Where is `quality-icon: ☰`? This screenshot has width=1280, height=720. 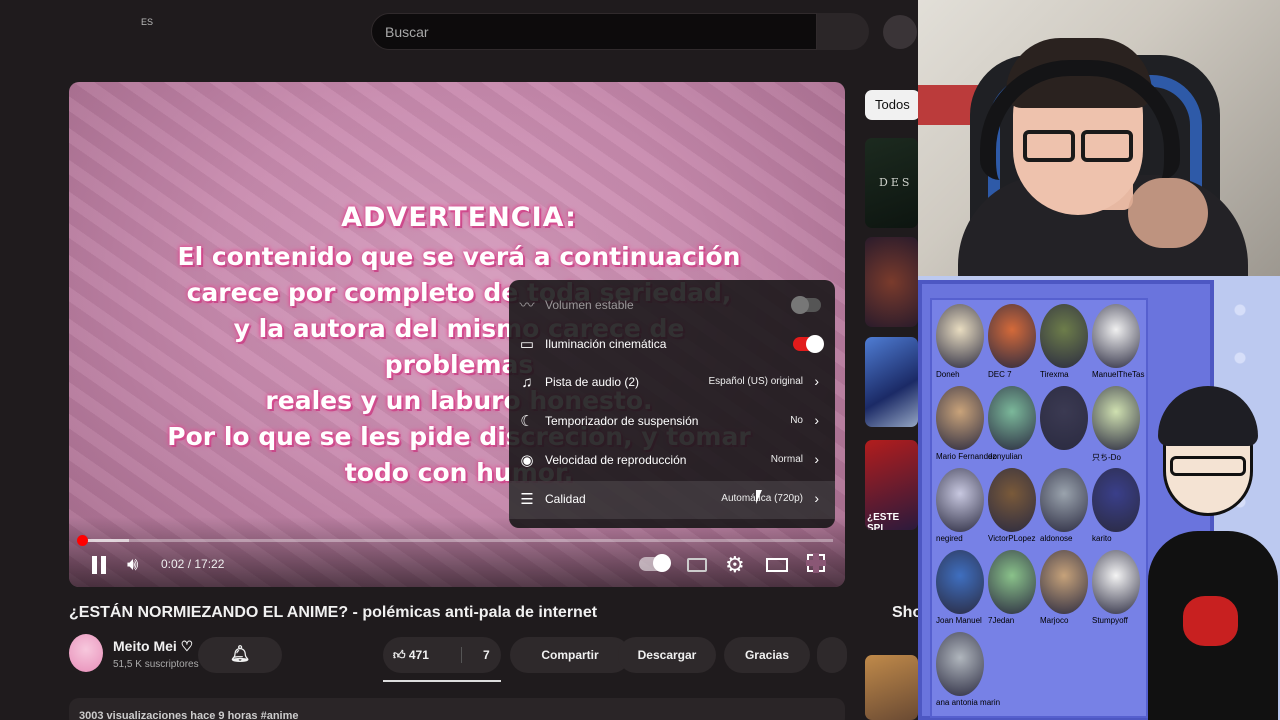 quality-icon: ☰ is located at coordinates (527, 499).